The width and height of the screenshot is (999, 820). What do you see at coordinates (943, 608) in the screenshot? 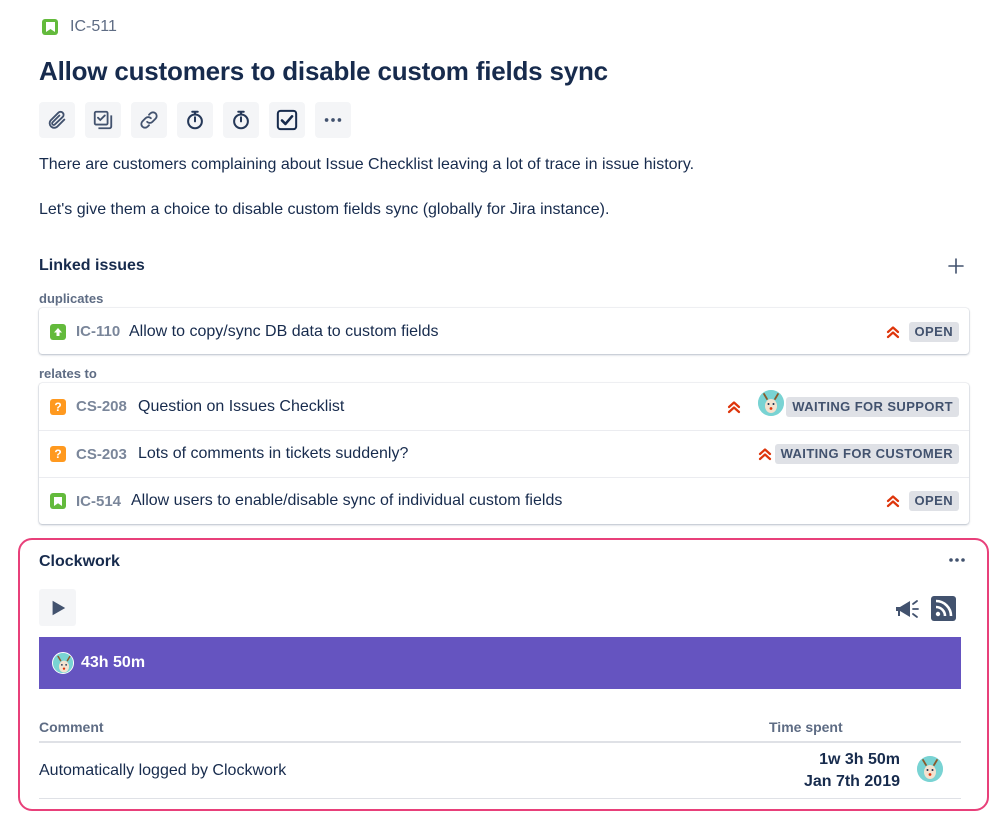
I see `rss-feed-icon` at bounding box center [943, 608].